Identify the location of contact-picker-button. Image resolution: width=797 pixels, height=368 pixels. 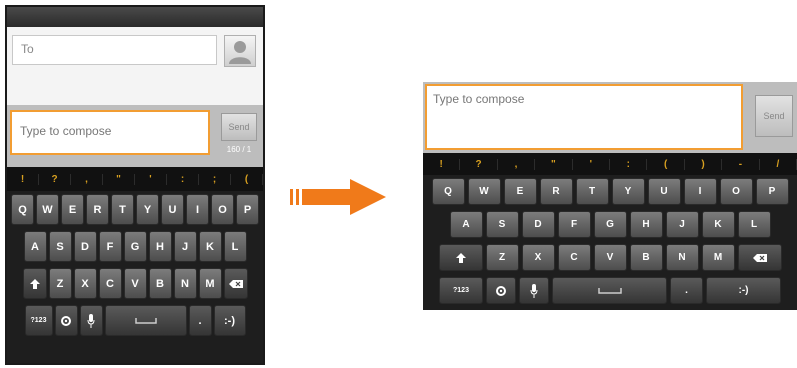
(240, 51).